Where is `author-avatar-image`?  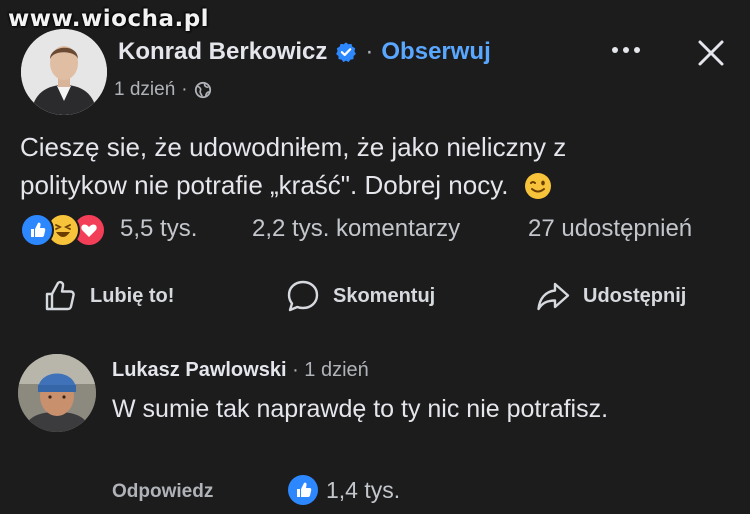
author-avatar-image is located at coordinates (64, 72).